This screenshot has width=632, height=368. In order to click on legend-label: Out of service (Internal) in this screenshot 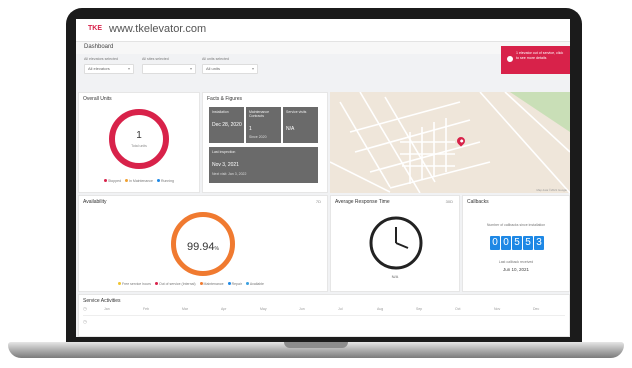, I will do `click(177, 284)`.